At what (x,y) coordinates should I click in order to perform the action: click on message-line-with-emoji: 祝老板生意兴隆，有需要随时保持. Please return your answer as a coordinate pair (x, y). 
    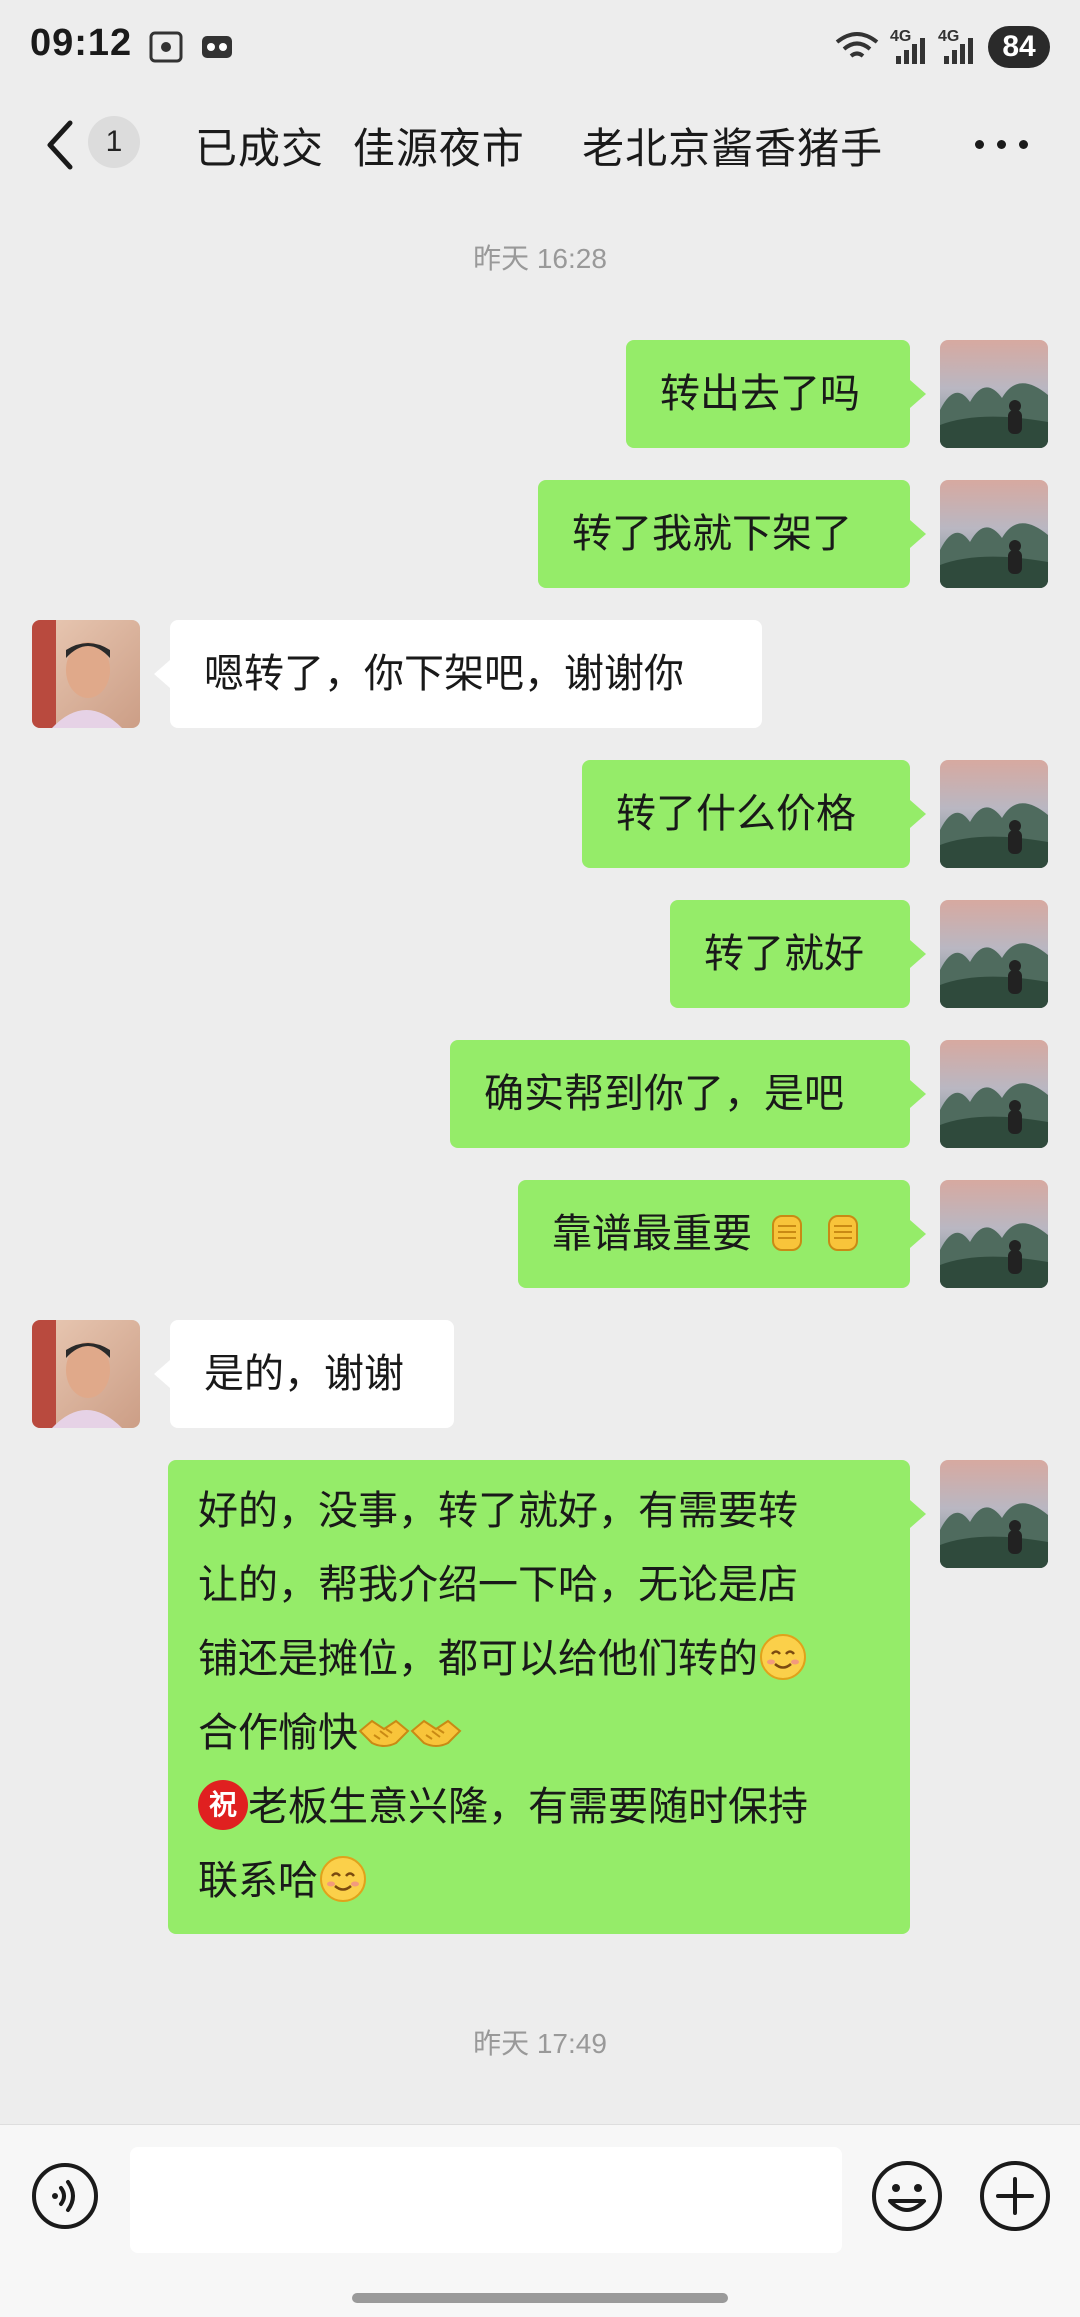
    Looking at the image, I should click on (539, 1807).